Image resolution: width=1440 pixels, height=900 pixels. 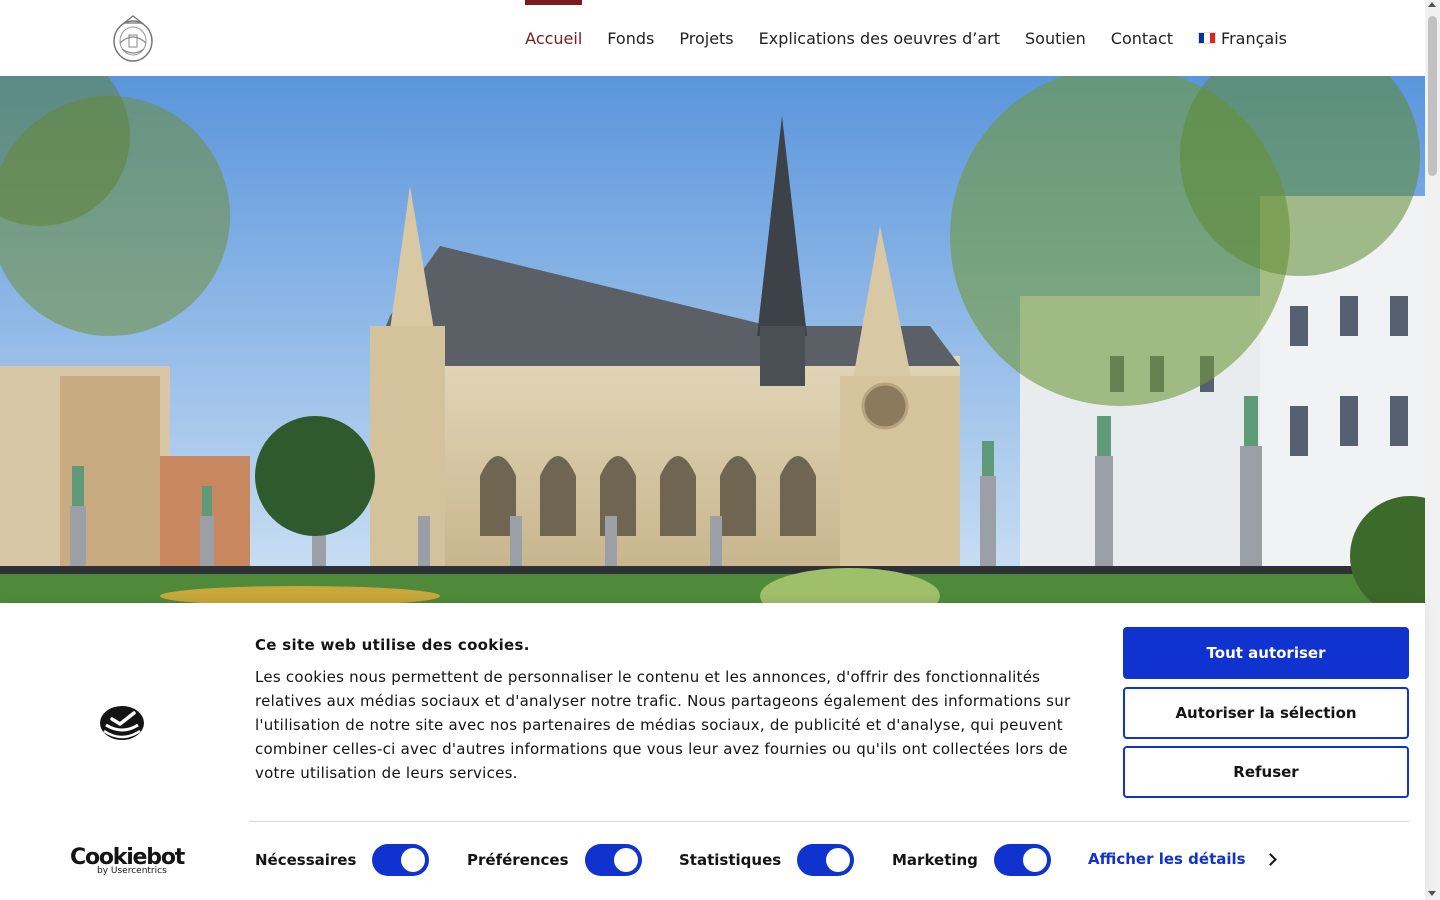 What do you see at coordinates (518, 860) in the screenshot?
I see `toggle-label-preferences: Préférences` at bounding box center [518, 860].